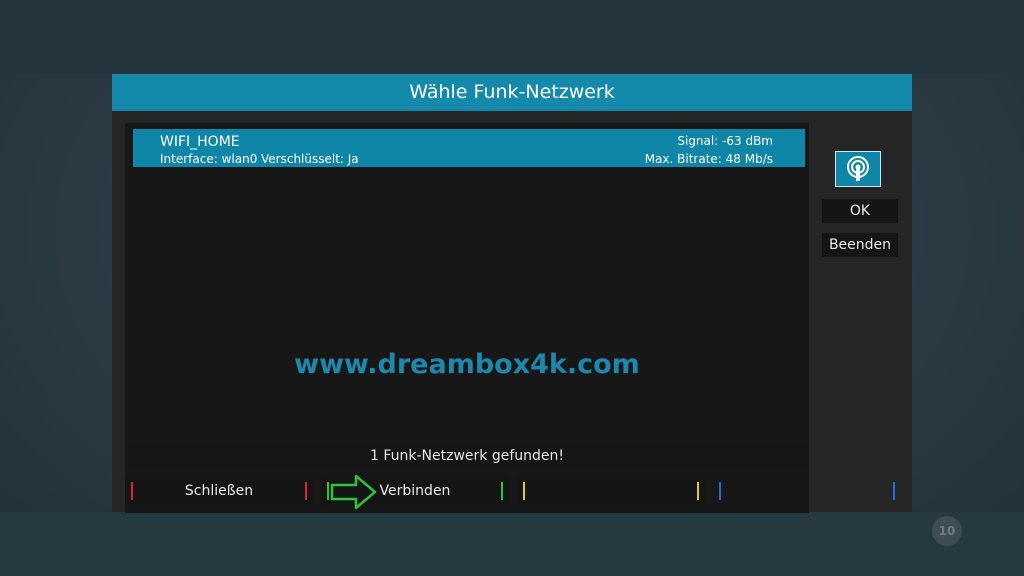 The width and height of the screenshot is (1024, 576). I want to click on status-message: 1 Funk-Netzwerk gefunden!, so click(467, 456).